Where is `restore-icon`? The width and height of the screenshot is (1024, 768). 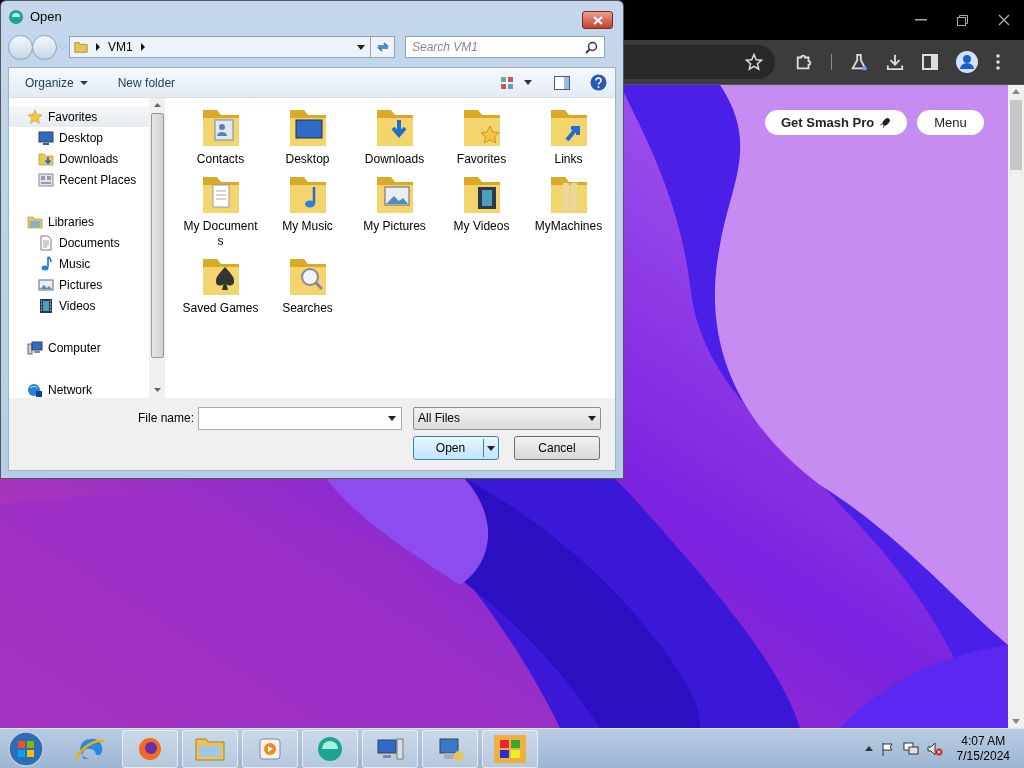
restore-icon is located at coordinates (962, 20).